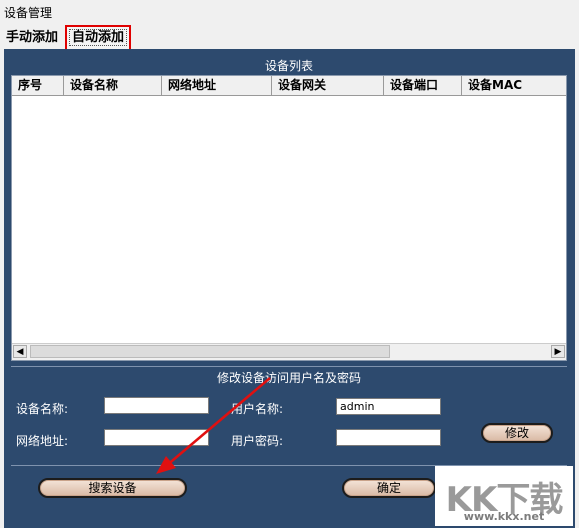 This screenshot has width=579, height=528. I want to click on confirm-button: 确定, so click(389, 488).